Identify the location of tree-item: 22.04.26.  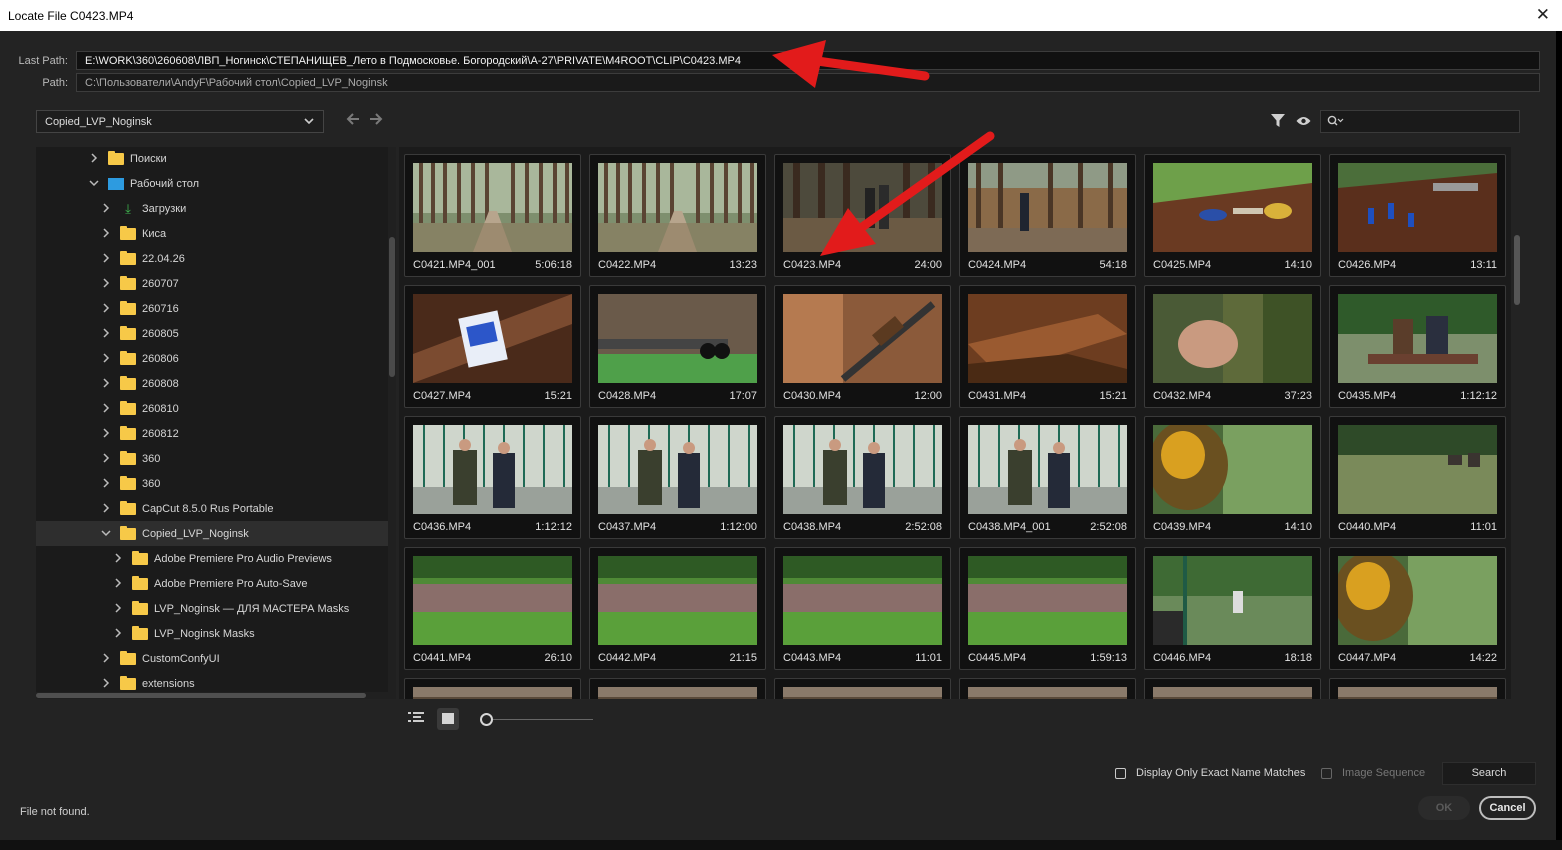
(212, 258).